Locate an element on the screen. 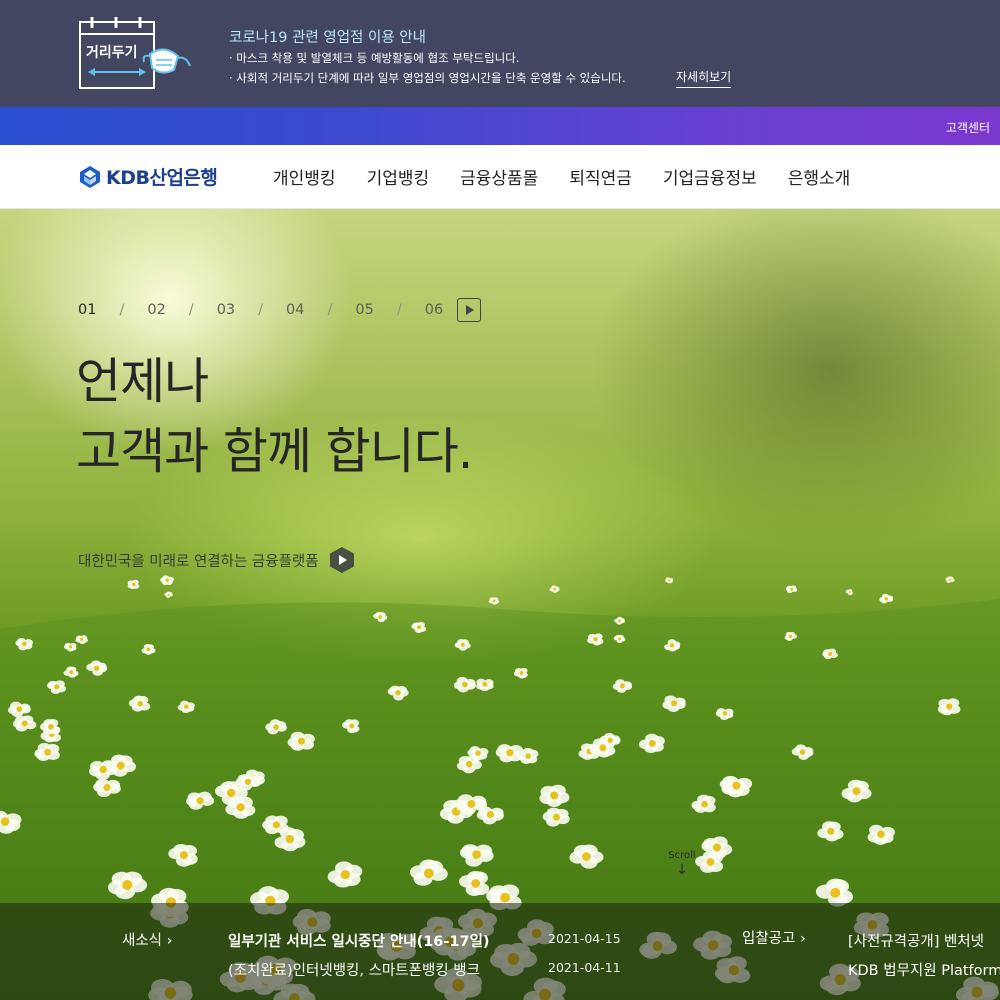 The height and width of the screenshot is (1000, 1000). news-section-link: 새소식 › is located at coordinates (147, 939).